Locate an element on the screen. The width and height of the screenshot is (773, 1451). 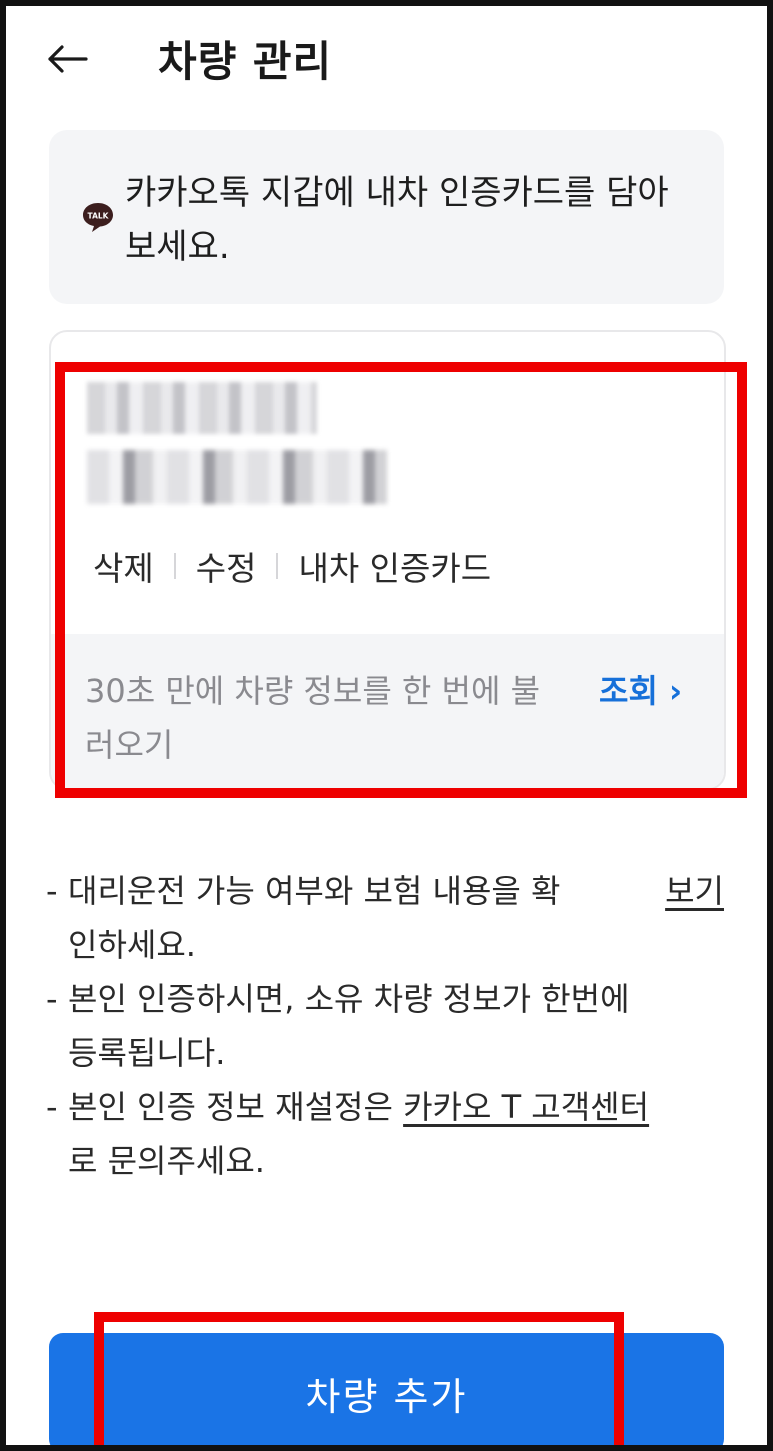
note-text: 본인 인증 정보 재설정은 카카오 T 고객센터 is located at coordinates (402, 1107).